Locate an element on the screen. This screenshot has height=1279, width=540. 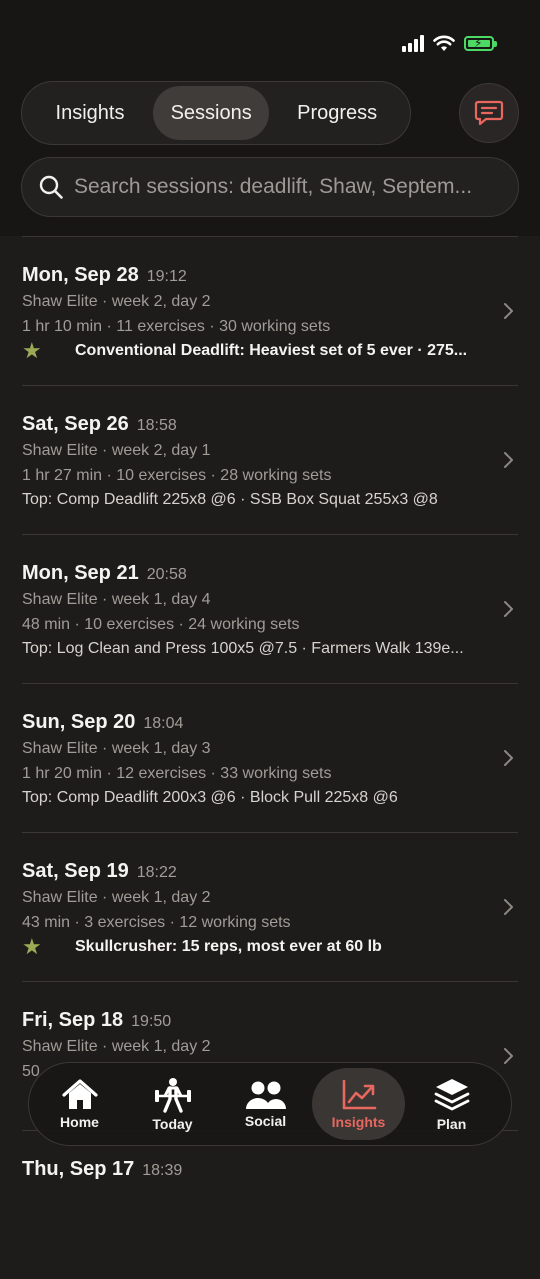
feedback-button is located at coordinates (489, 113).